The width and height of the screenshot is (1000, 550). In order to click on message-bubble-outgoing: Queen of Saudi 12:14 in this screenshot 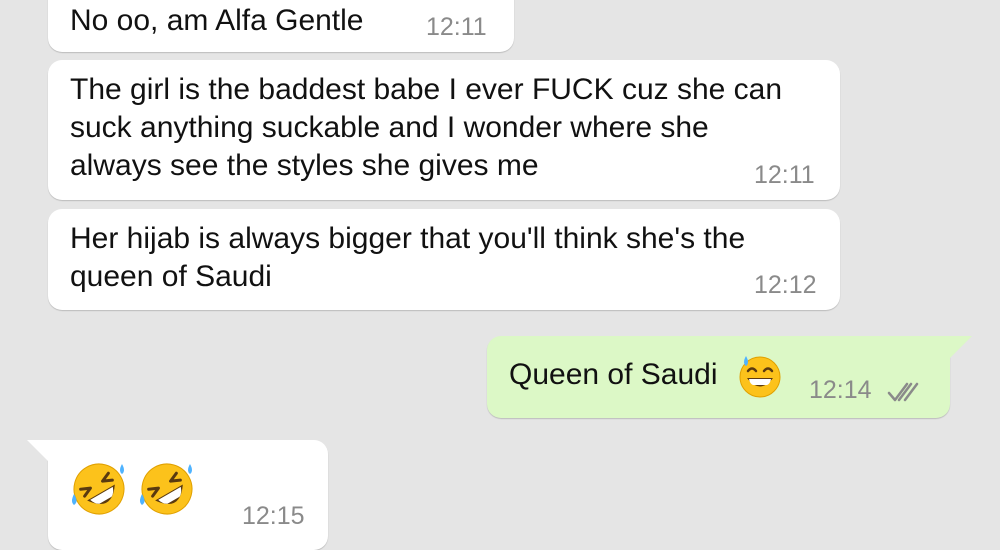, I will do `click(718, 377)`.